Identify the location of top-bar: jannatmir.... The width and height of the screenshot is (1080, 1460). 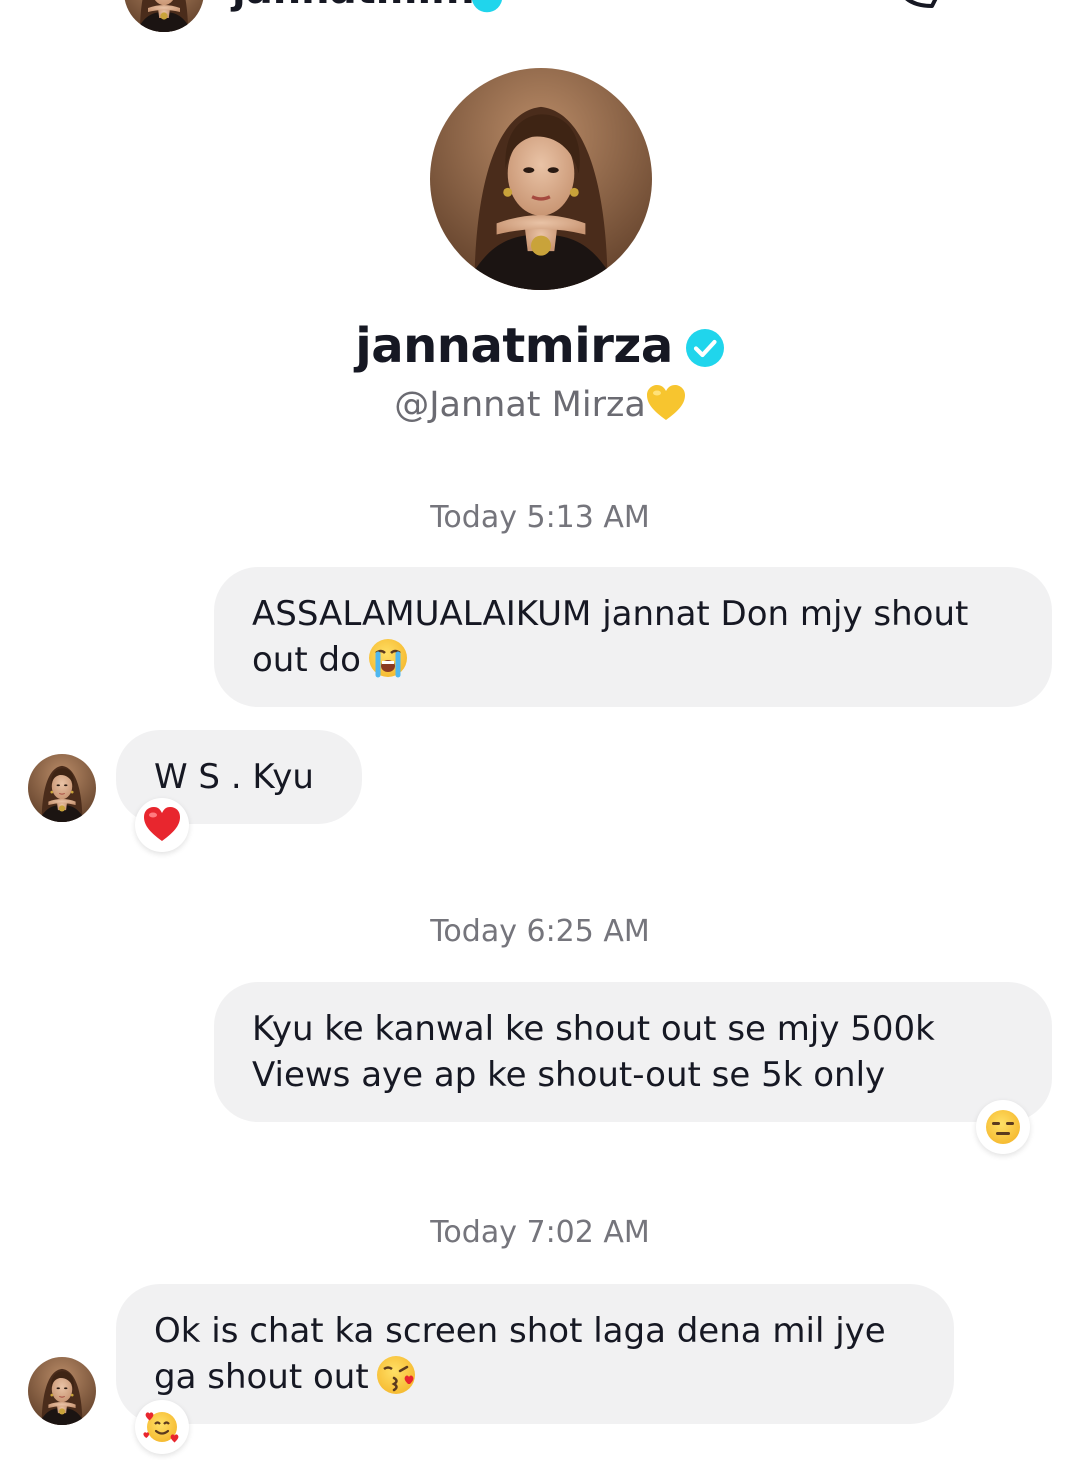
(540, 20).